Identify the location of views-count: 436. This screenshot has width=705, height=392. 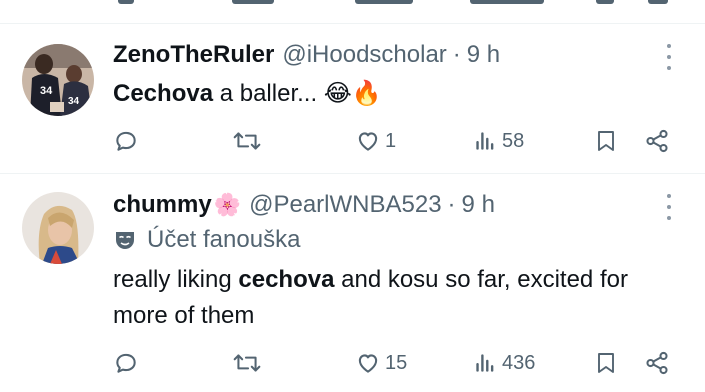
(519, 362).